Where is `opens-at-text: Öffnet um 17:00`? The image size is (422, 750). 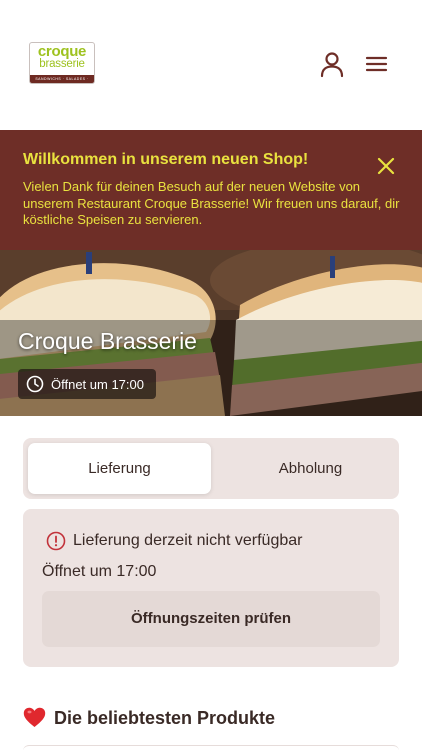
opens-at-text: Öffnet um 17:00 is located at coordinates (99, 571).